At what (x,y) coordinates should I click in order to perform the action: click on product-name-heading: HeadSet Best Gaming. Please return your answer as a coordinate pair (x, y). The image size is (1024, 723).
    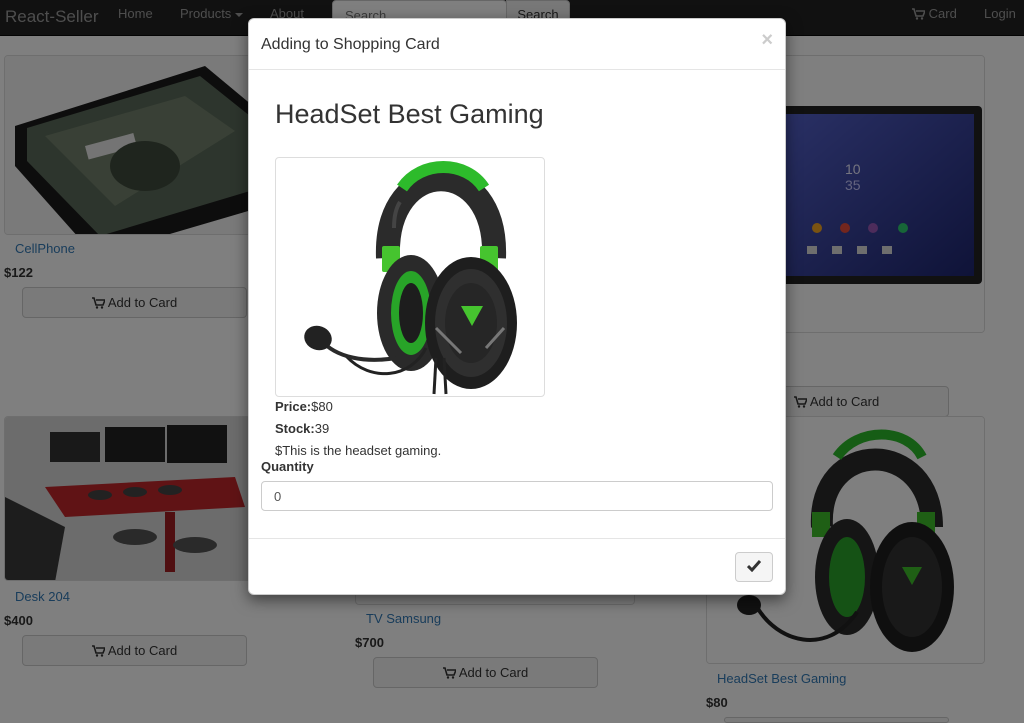
    Looking at the image, I should click on (409, 114).